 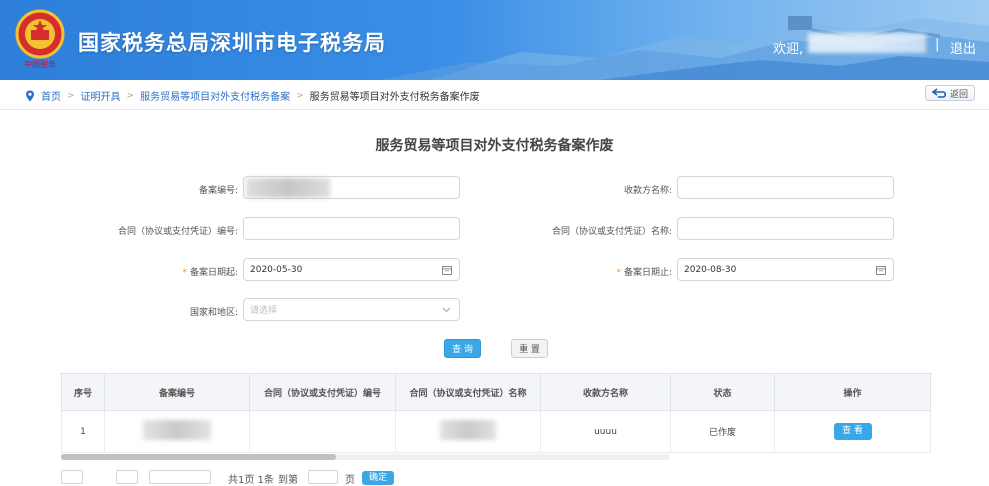 I want to click on contract-no-input, so click(x=351, y=228).